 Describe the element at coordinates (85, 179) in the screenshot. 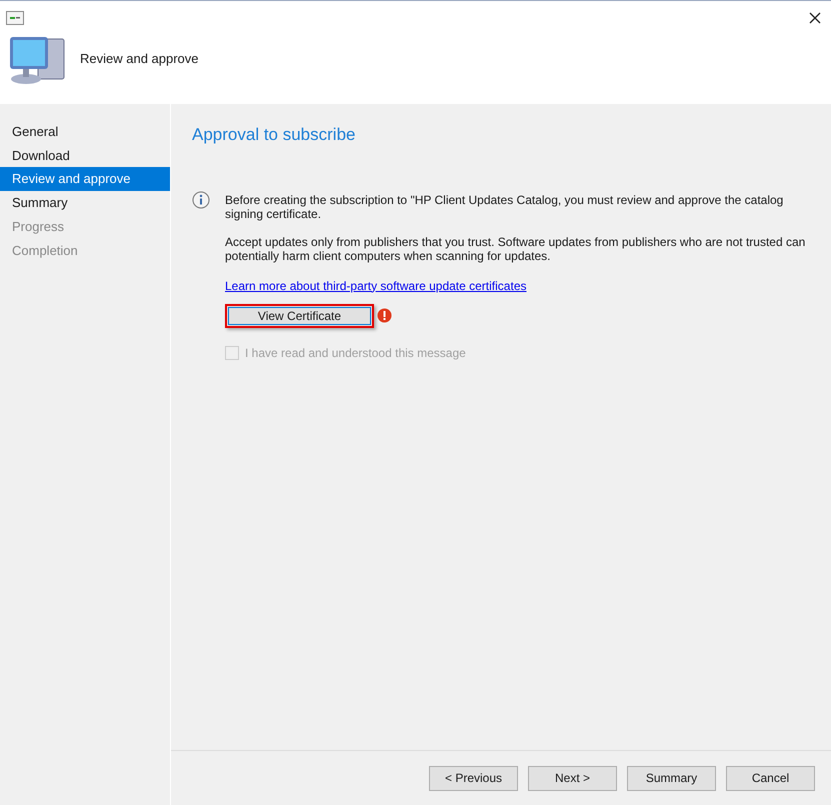

I see `sidebar-item: Review and approve` at that location.